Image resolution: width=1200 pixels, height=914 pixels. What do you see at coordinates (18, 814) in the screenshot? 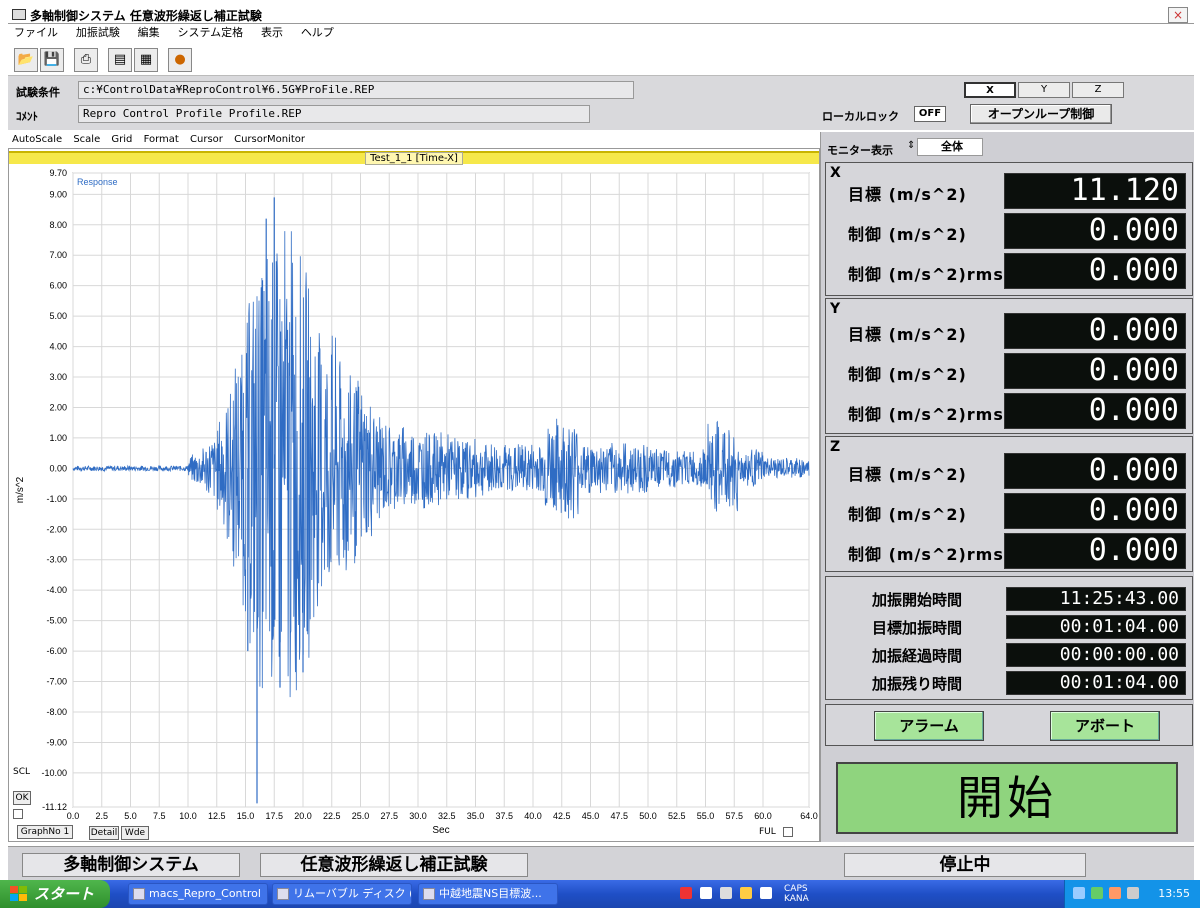
I see `ok-checkbox` at bounding box center [18, 814].